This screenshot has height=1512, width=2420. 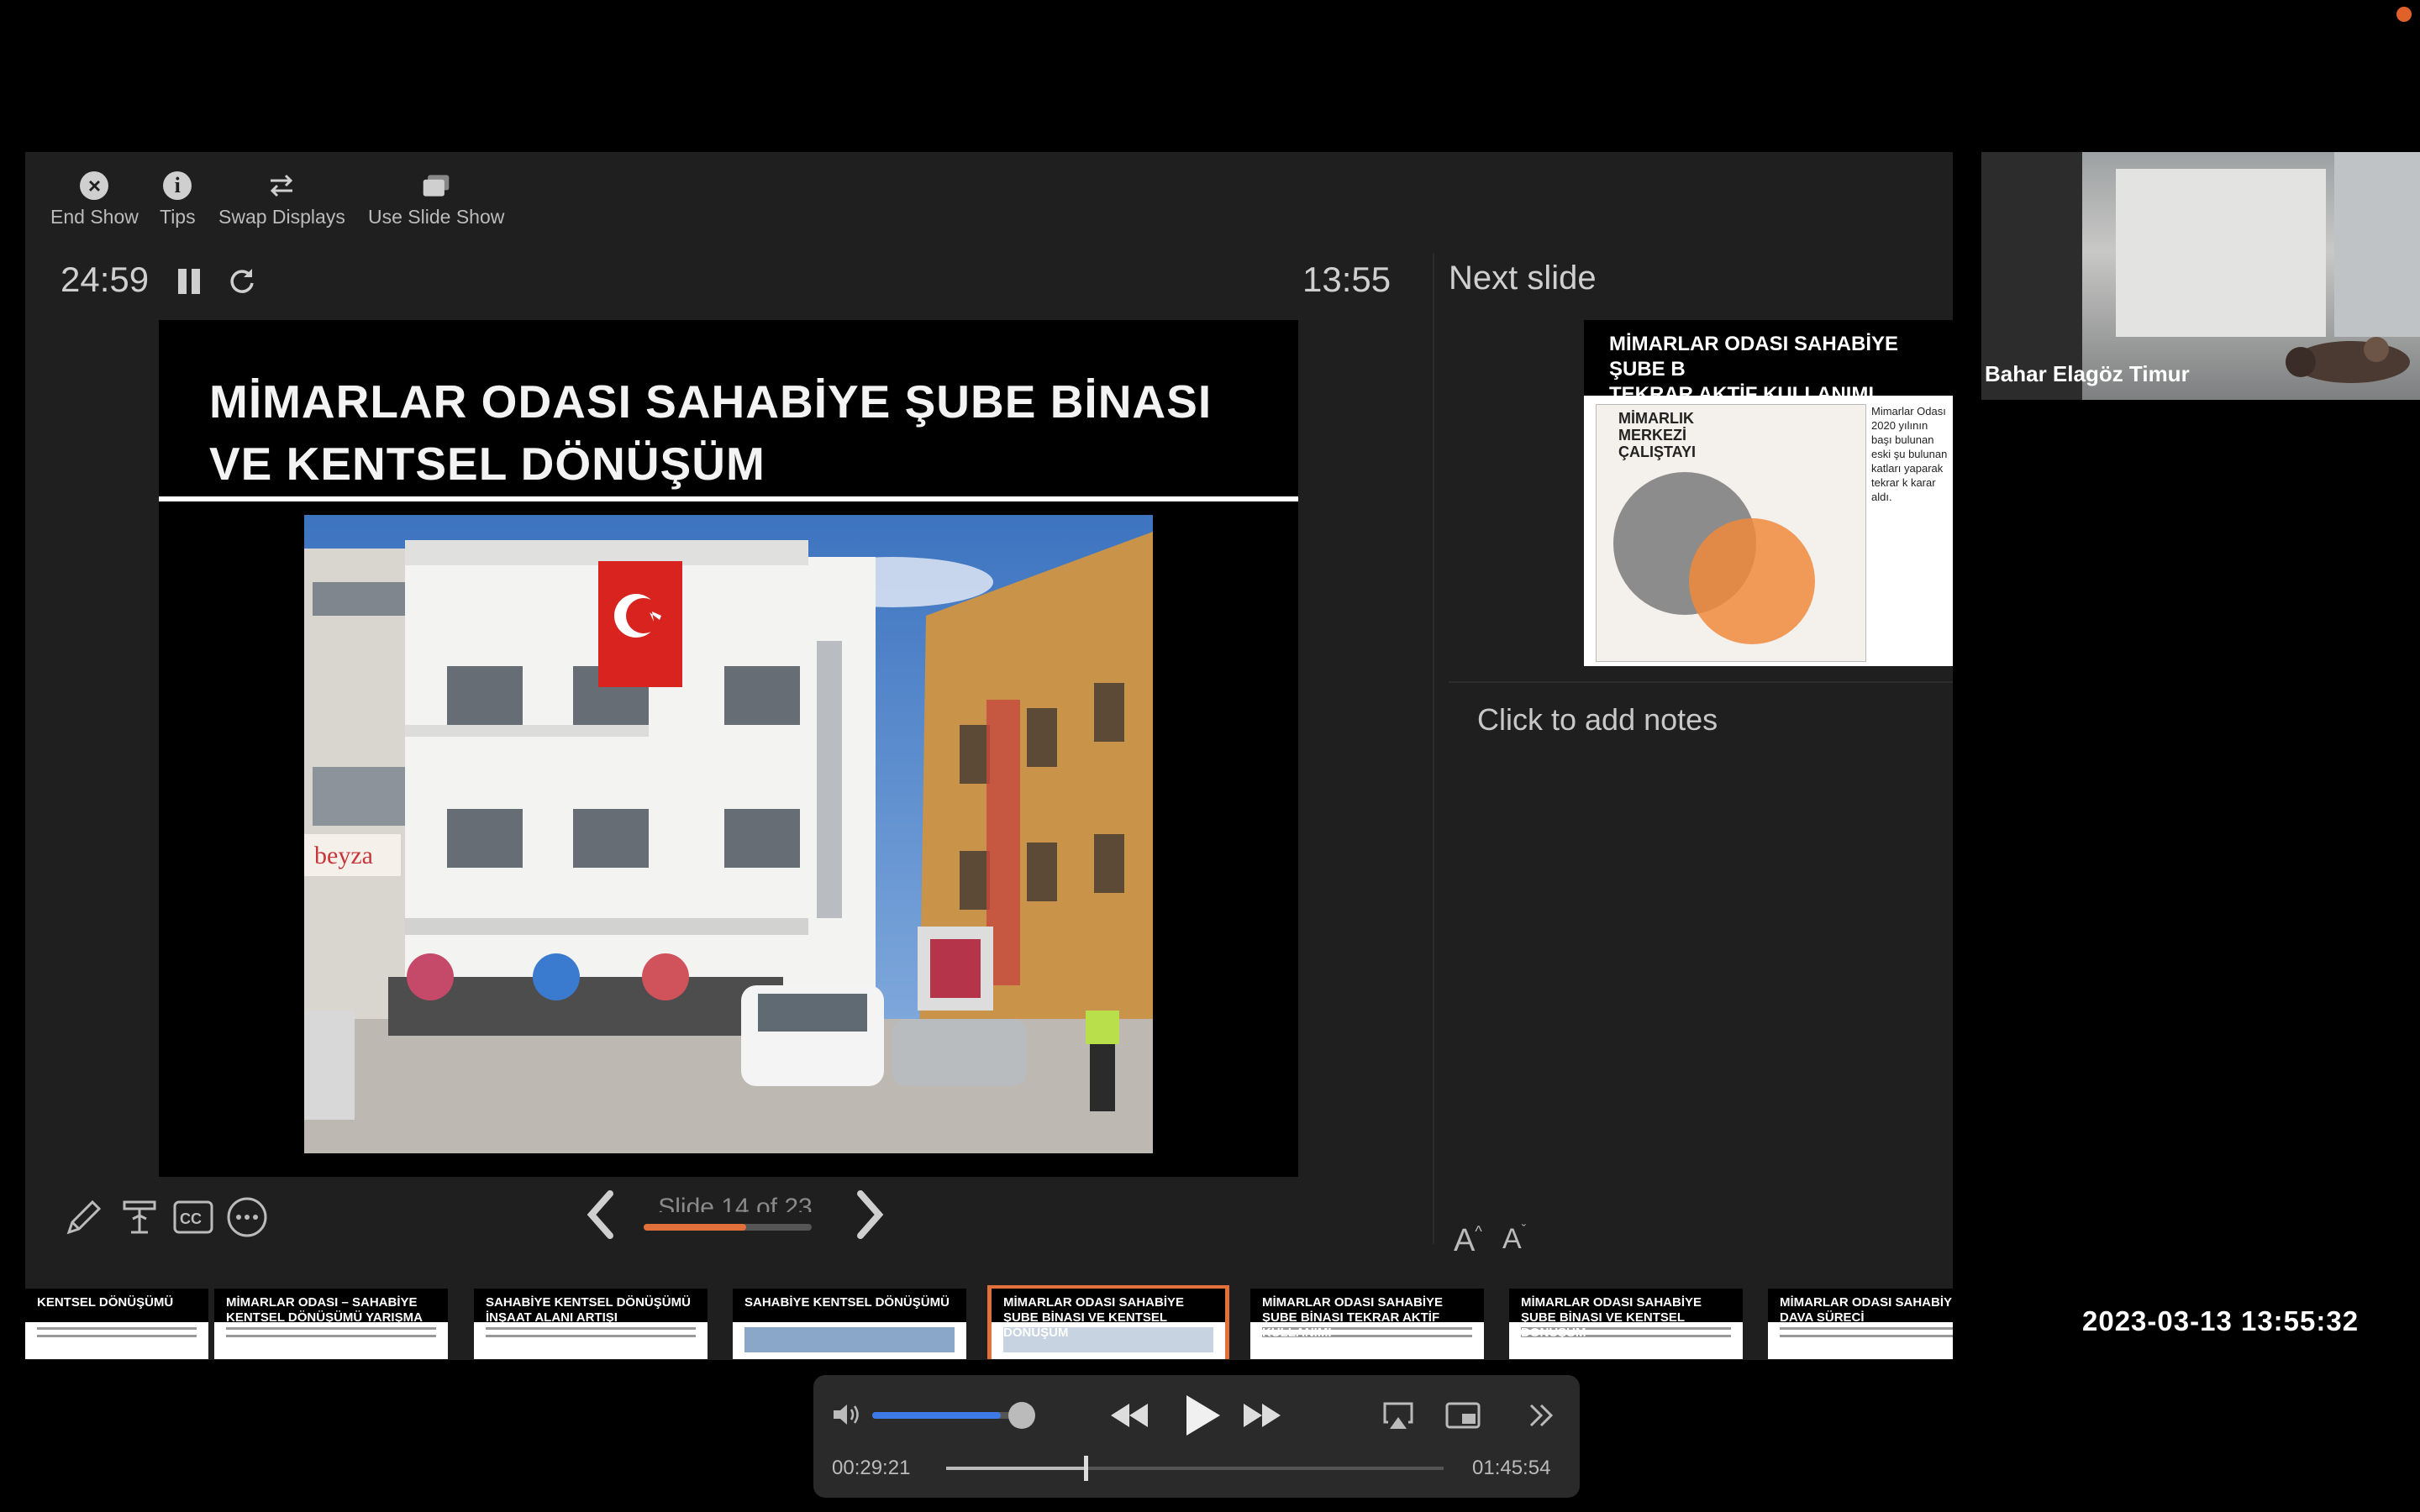 I want to click on slide-progress-fill, so click(x=695, y=1227).